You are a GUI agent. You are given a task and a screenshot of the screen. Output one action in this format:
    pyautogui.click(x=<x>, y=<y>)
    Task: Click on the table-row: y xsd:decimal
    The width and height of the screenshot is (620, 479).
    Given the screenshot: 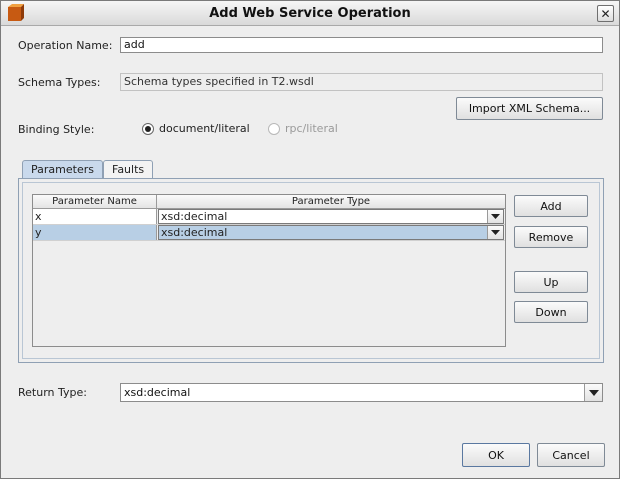 What is the action you would take?
    pyautogui.click(x=269, y=233)
    